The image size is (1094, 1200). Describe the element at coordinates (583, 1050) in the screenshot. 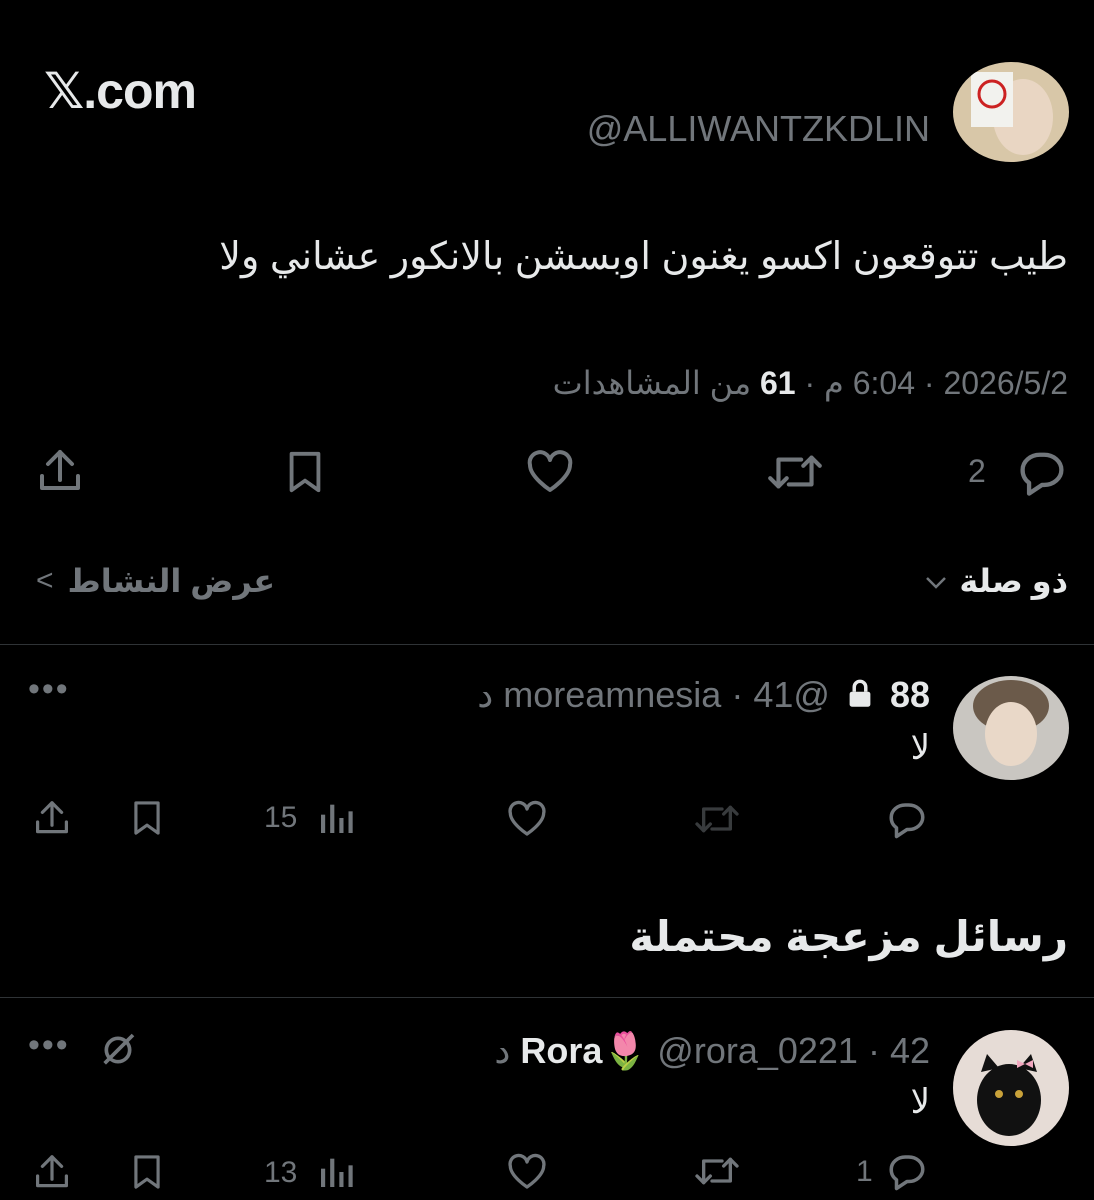

I see `reply-author-name: Rora🌷` at that location.